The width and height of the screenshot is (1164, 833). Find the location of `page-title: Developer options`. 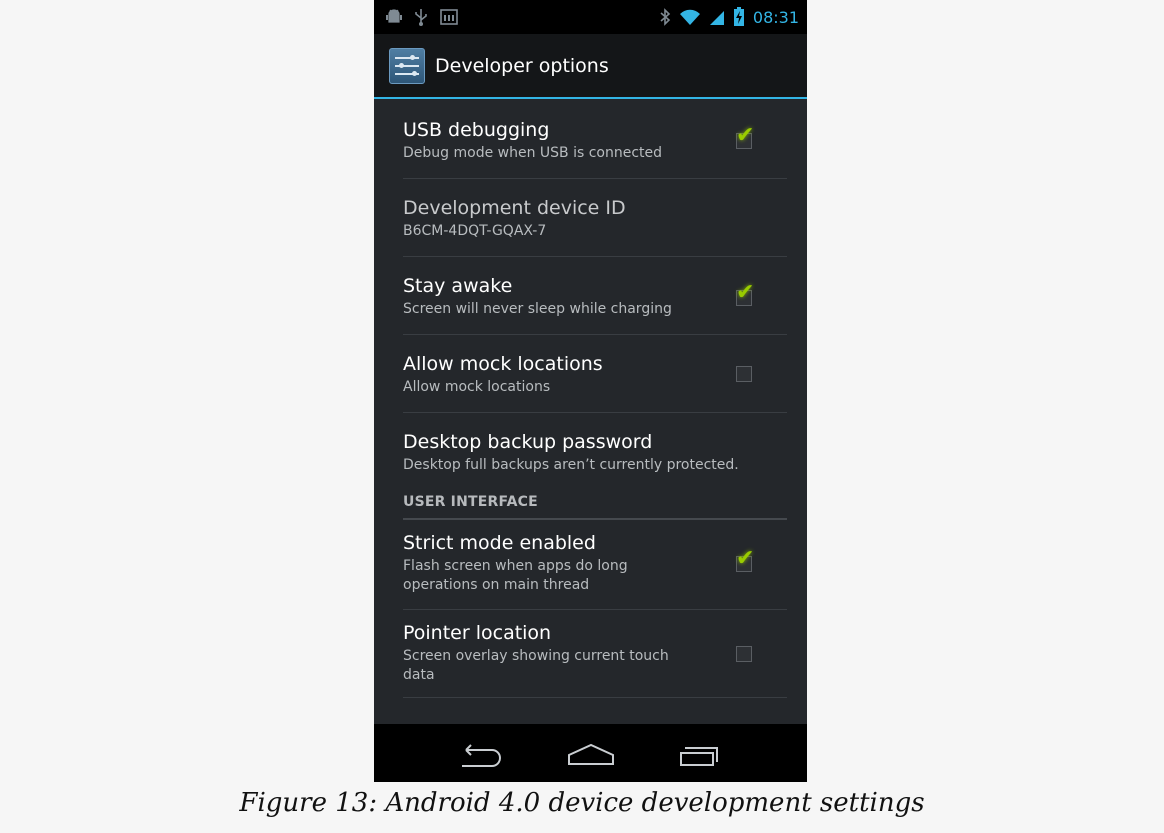

page-title: Developer options is located at coordinates (522, 65).